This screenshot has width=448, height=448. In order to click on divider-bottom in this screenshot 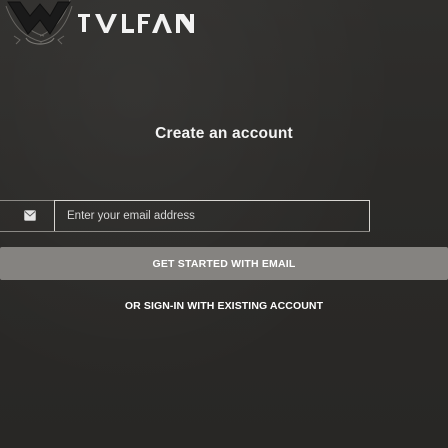, I will do `click(185, 231)`.